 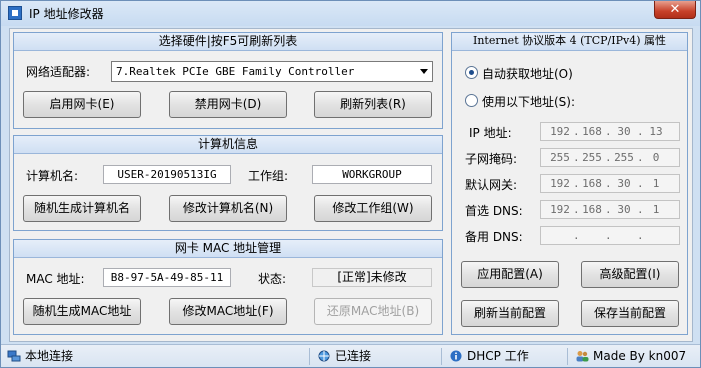 I want to click on adapter-select-value: 7.Realtek PCIe GBE Family Controller, so click(x=235, y=71).